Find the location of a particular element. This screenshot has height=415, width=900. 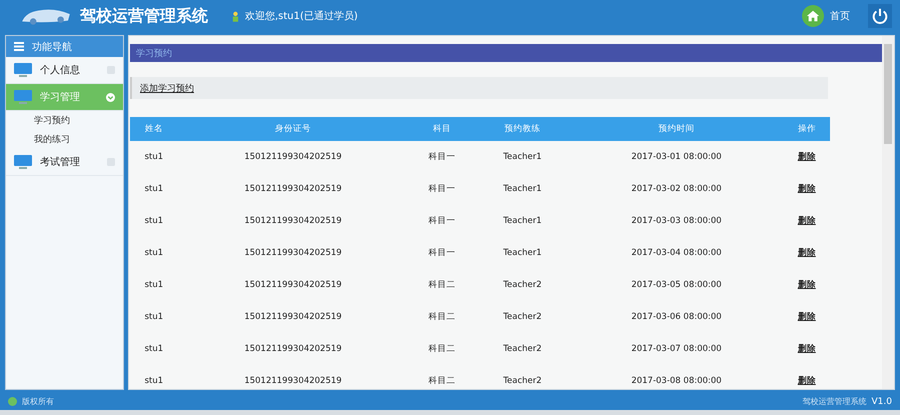

list-icon is located at coordinates (19, 46).